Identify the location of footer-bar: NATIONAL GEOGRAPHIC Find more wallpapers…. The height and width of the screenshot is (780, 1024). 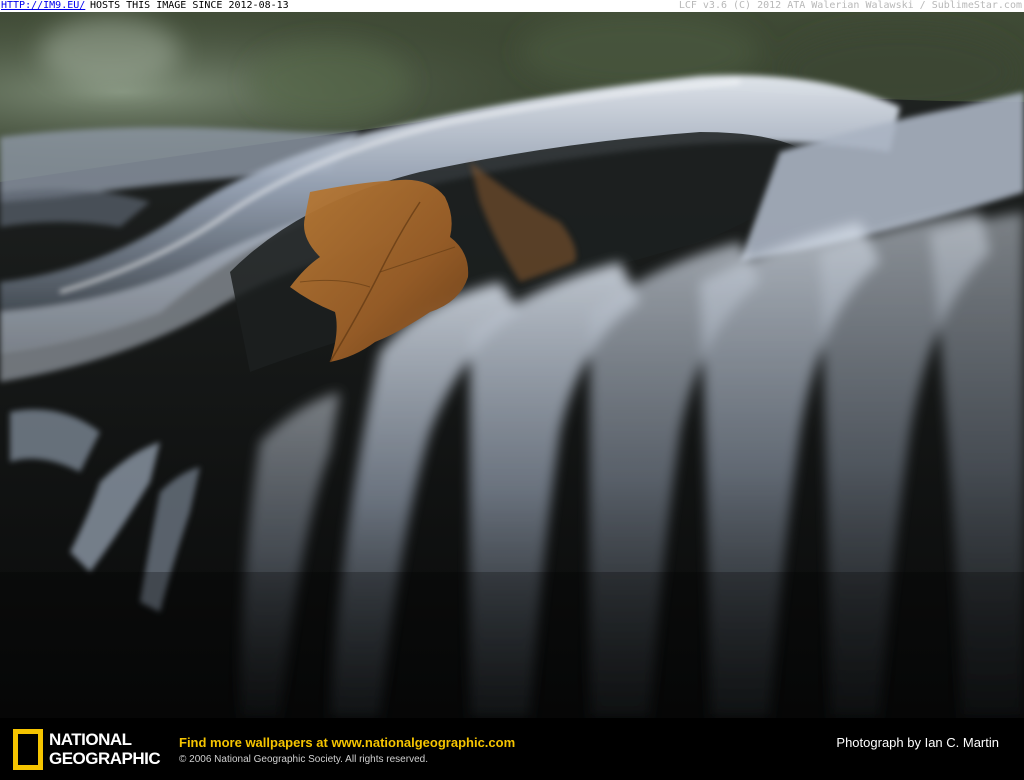
(512, 749).